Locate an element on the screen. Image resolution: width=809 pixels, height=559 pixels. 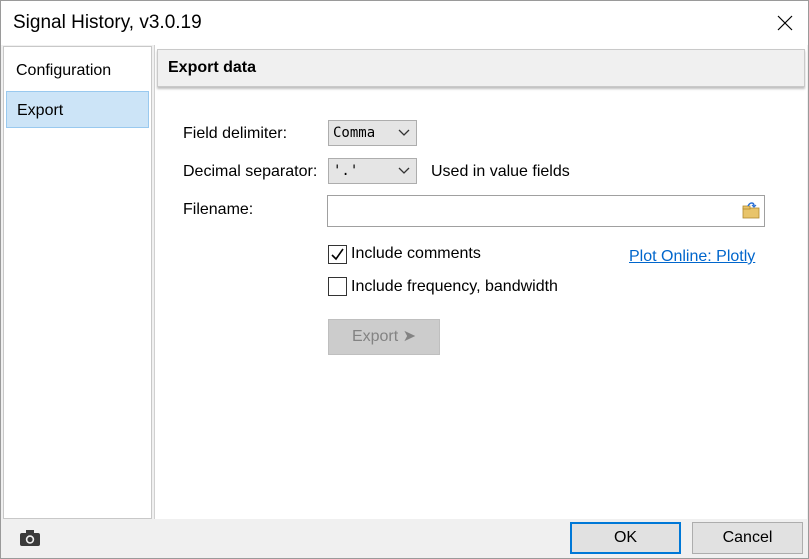
sidebar-item-label: Export is located at coordinates (40, 110).